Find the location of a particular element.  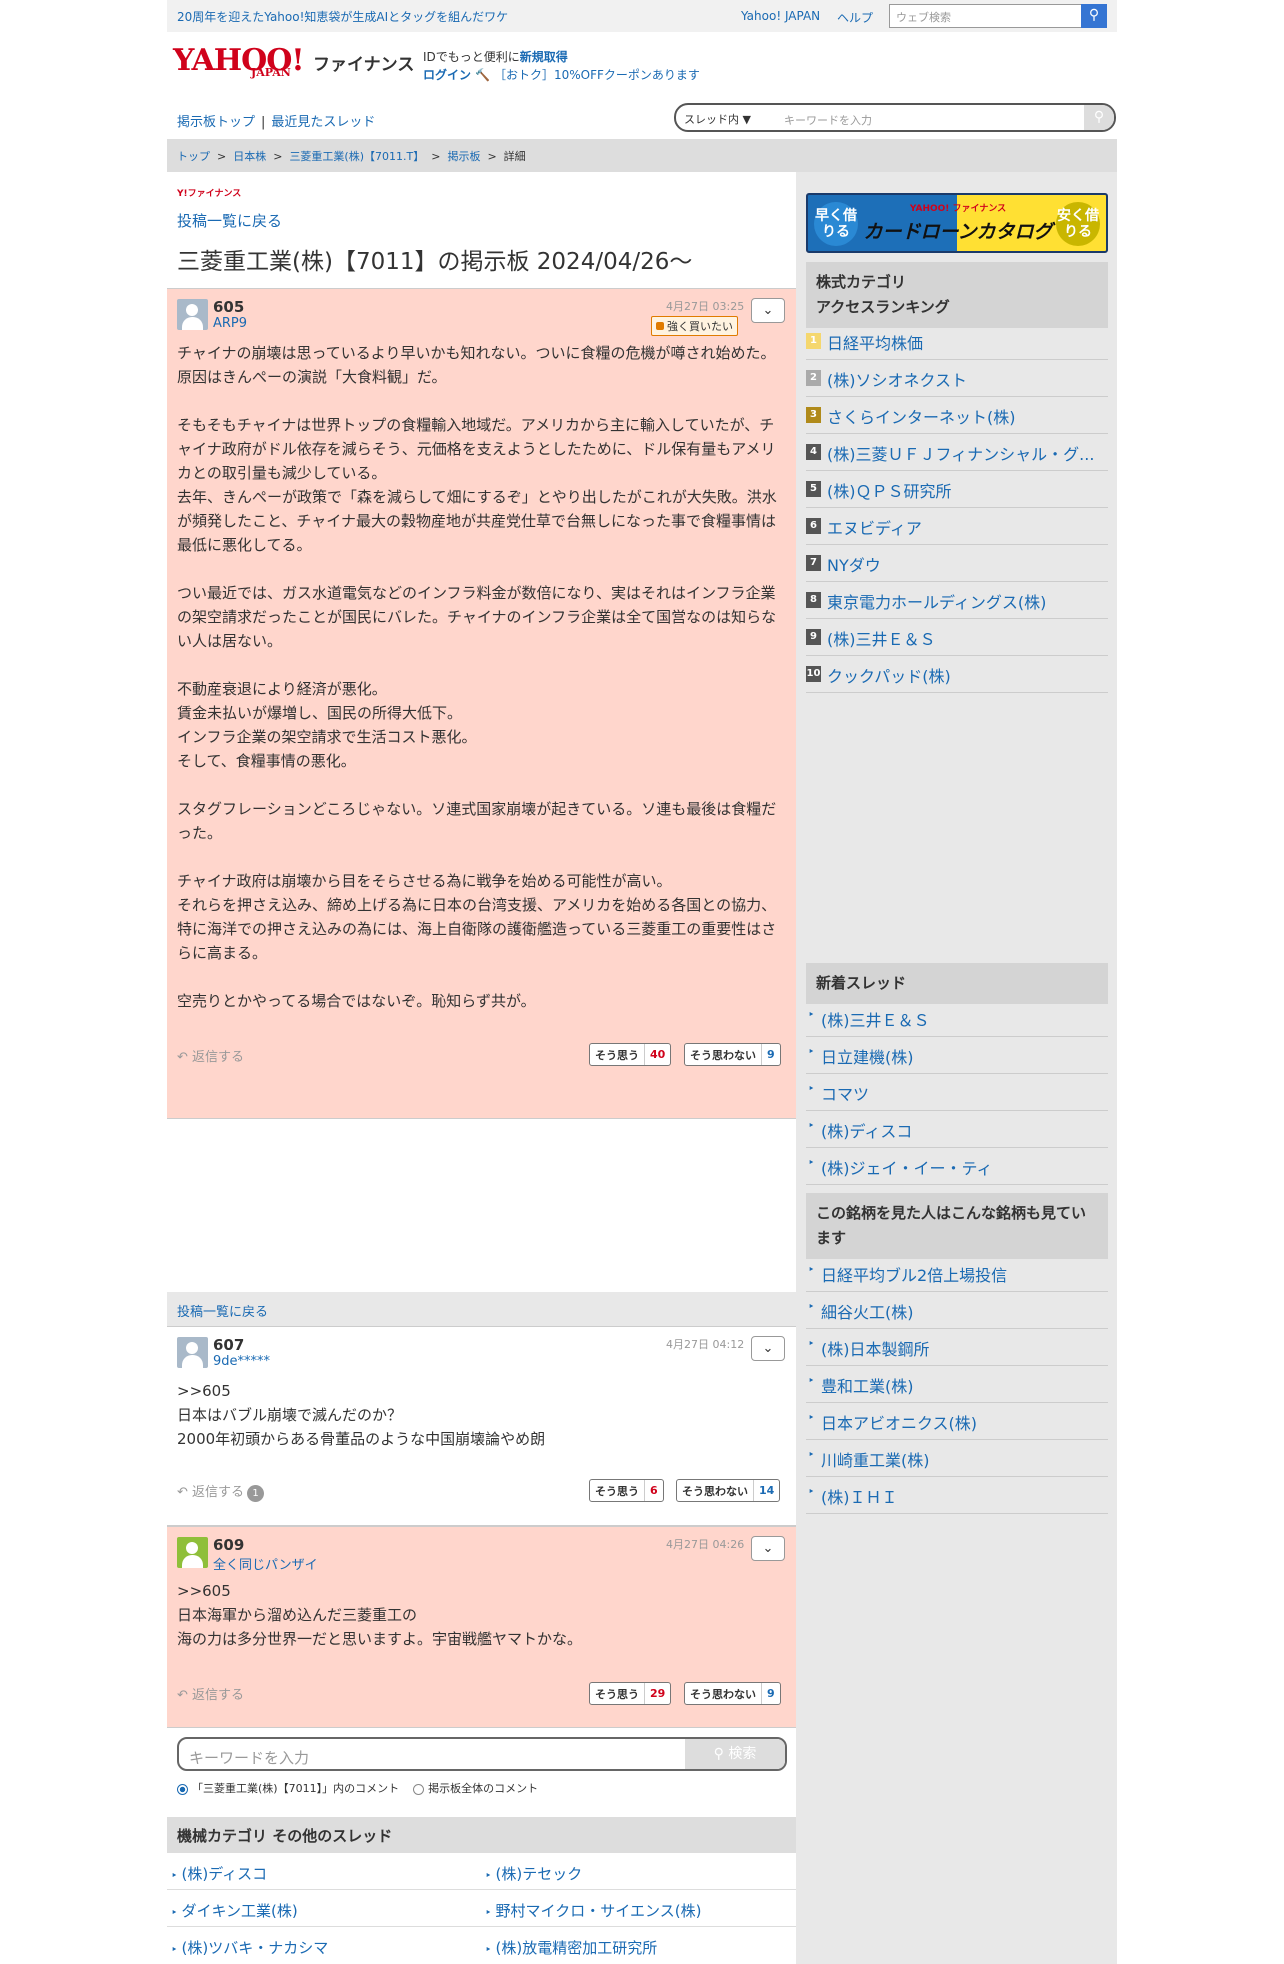

board-top-link: 掲示板トップ is located at coordinates (216, 122).